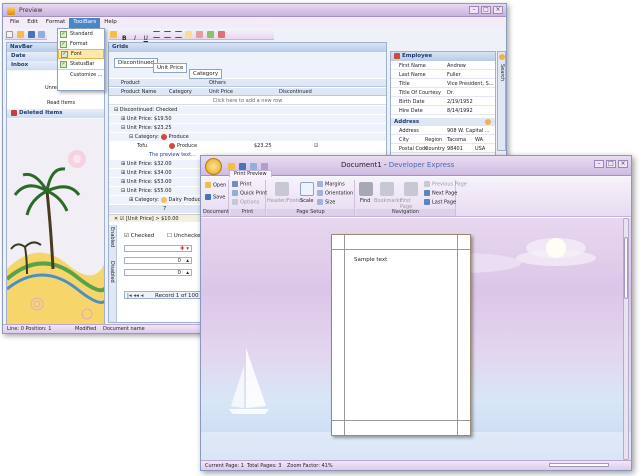 This screenshot has height=476, width=640. I want to click on menu-item-format: ✓ Format, so click(81, 44).